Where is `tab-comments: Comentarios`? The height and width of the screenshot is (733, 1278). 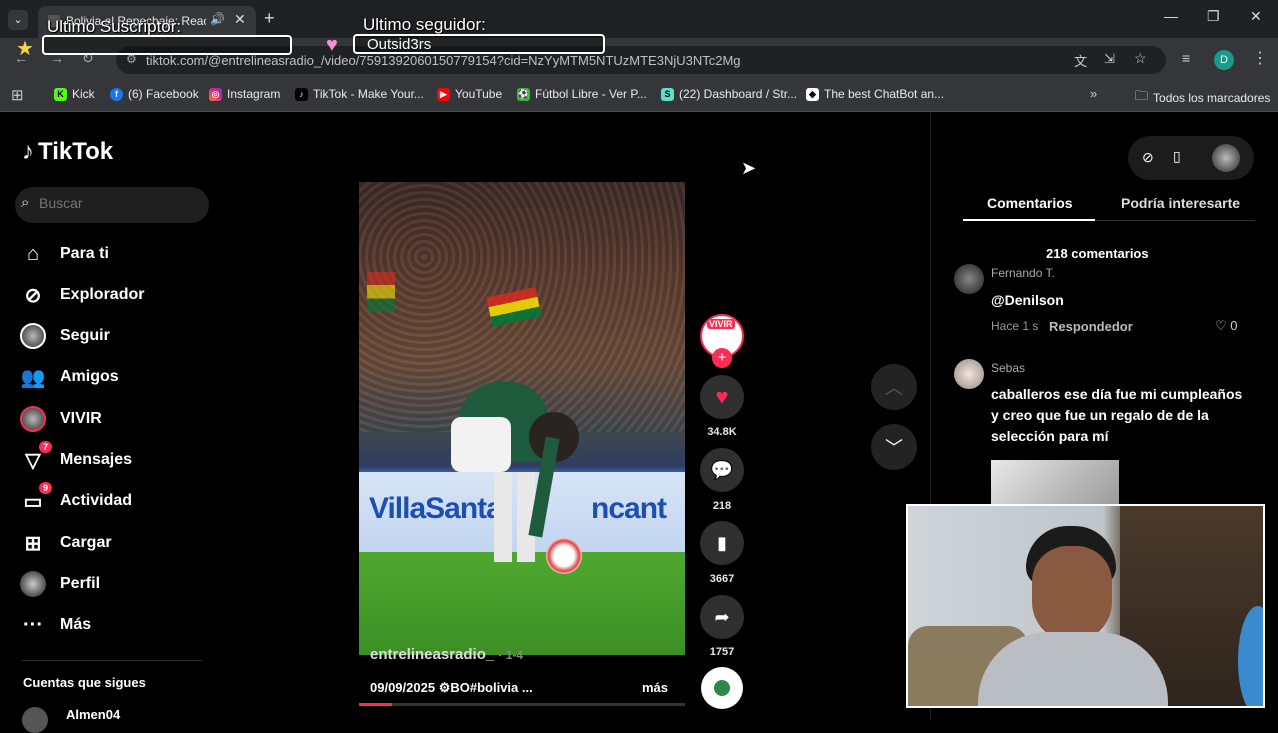 tab-comments: Comentarios is located at coordinates (1030, 203).